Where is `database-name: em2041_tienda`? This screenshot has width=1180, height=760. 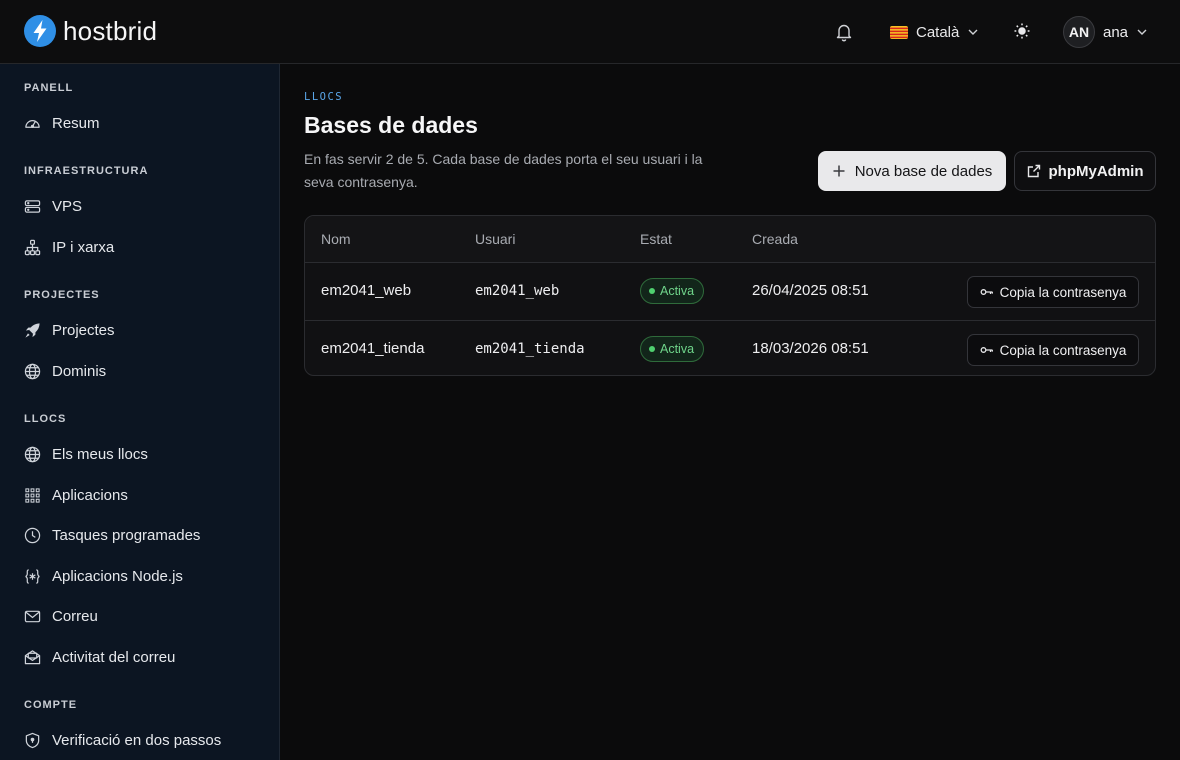
database-name: em2041_tienda is located at coordinates (373, 348).